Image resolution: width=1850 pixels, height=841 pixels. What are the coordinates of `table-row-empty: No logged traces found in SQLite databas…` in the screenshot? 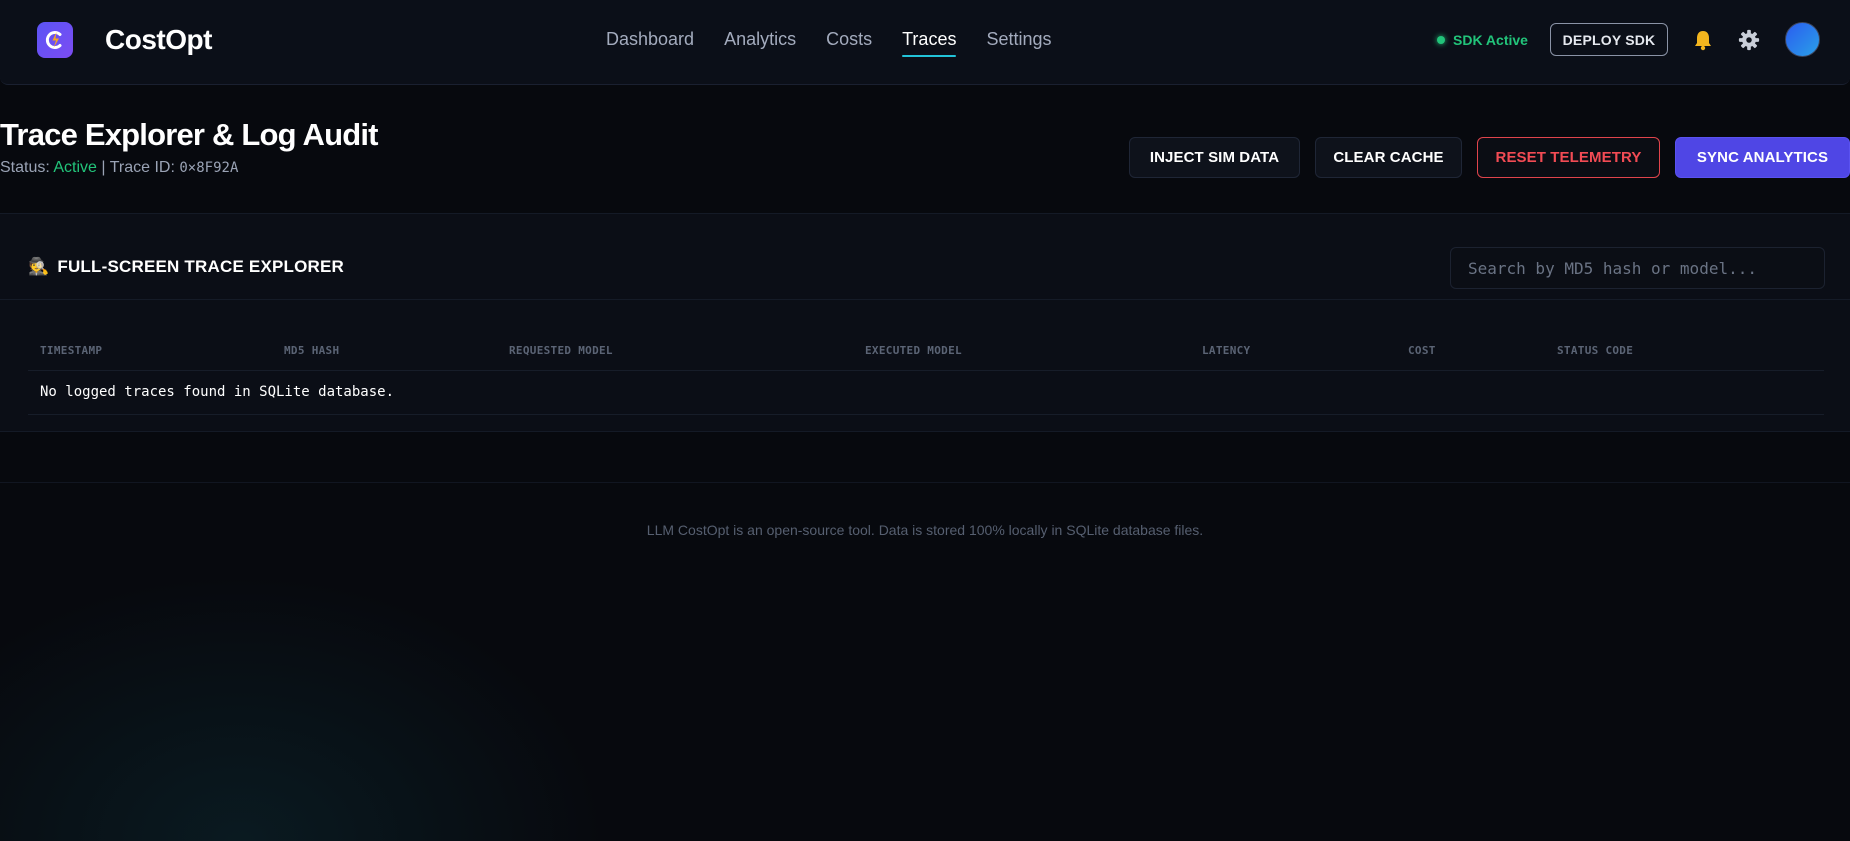 It's located at (926, 392).